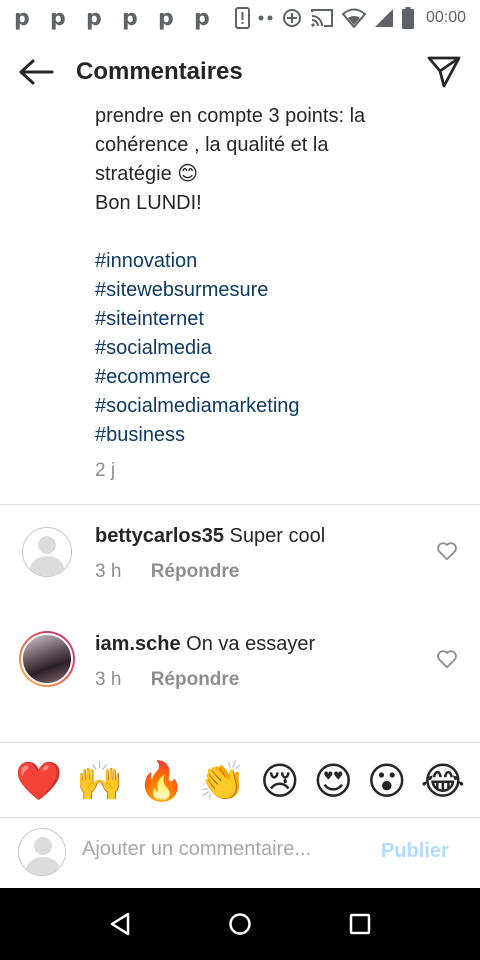 This screenshot has height=960, width=480. Describe the element at coordinates (138, 644) in the screenshot. I see `comment-username: iam.sche` at that location.